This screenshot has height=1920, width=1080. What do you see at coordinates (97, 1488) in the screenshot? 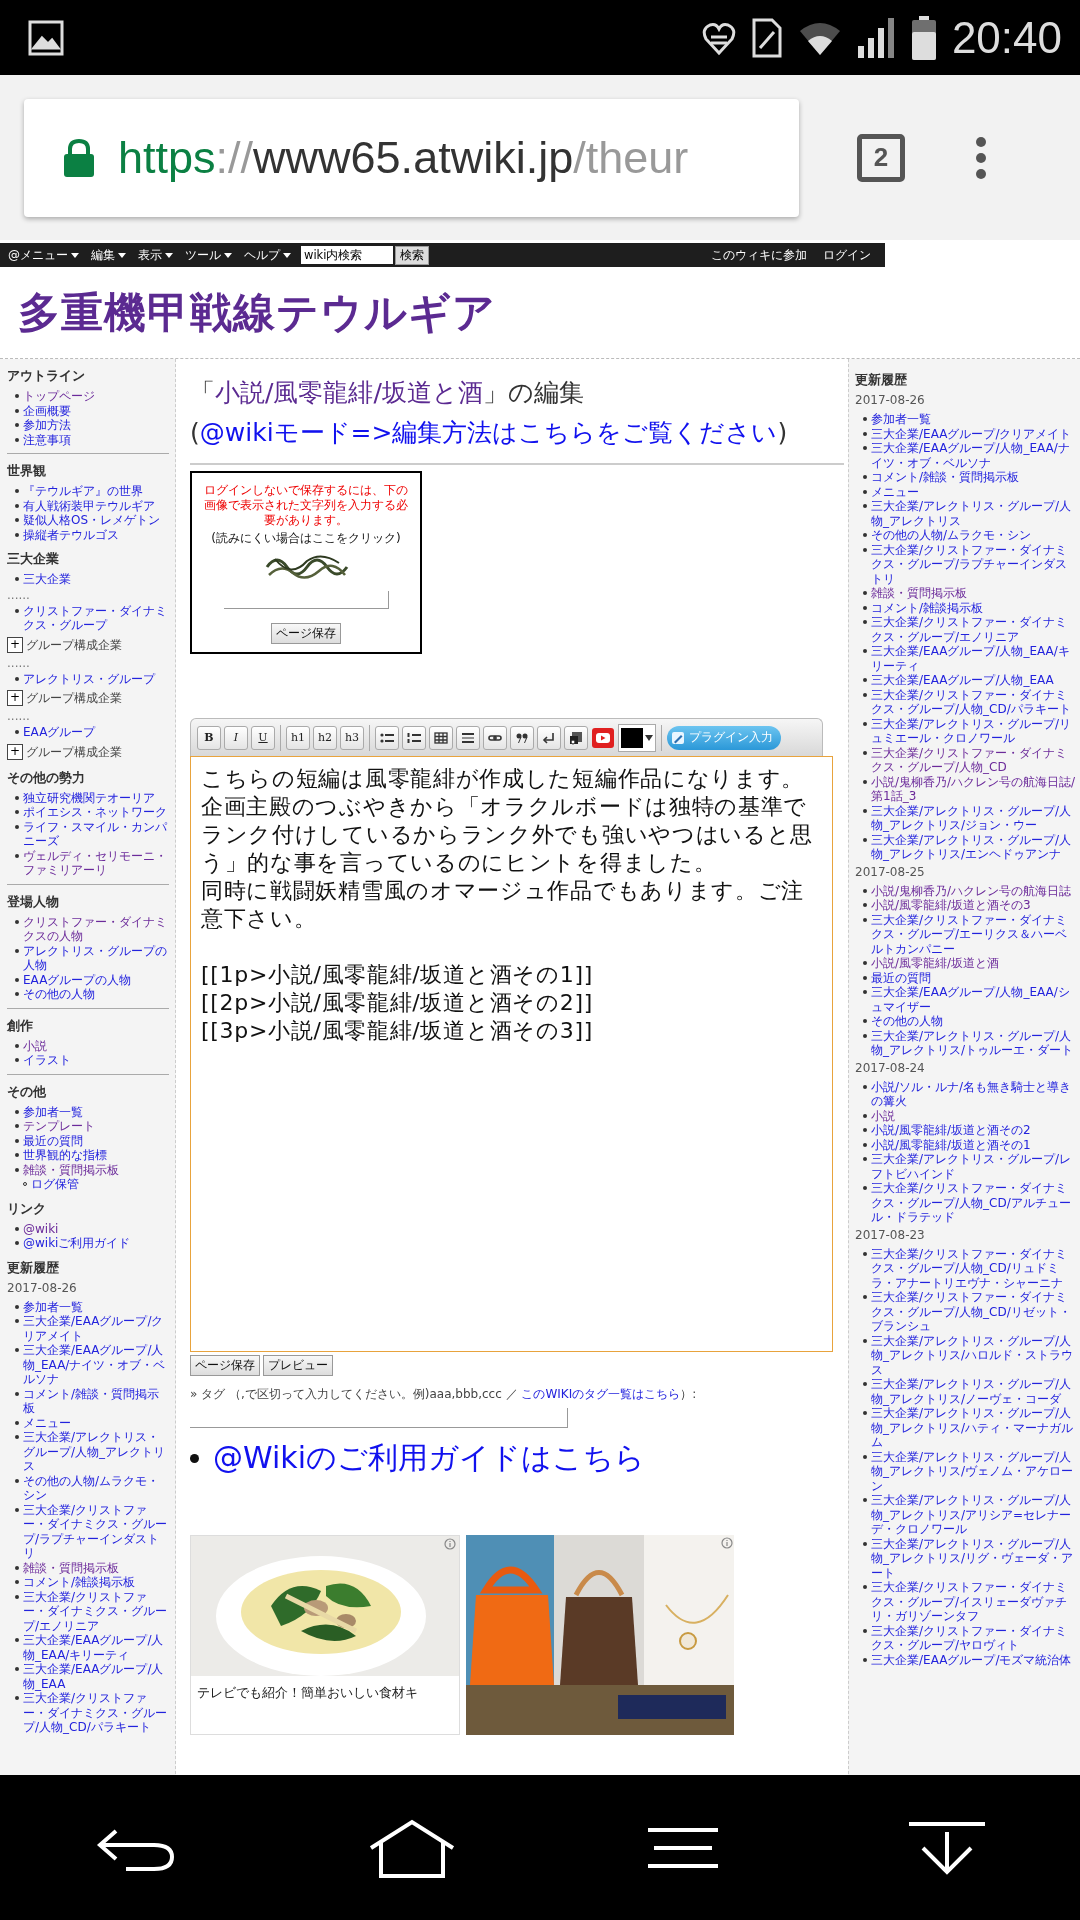
I see `sidebar-link: その他の人物/ムラクモ・シン` at bounding box center [97, 1488].